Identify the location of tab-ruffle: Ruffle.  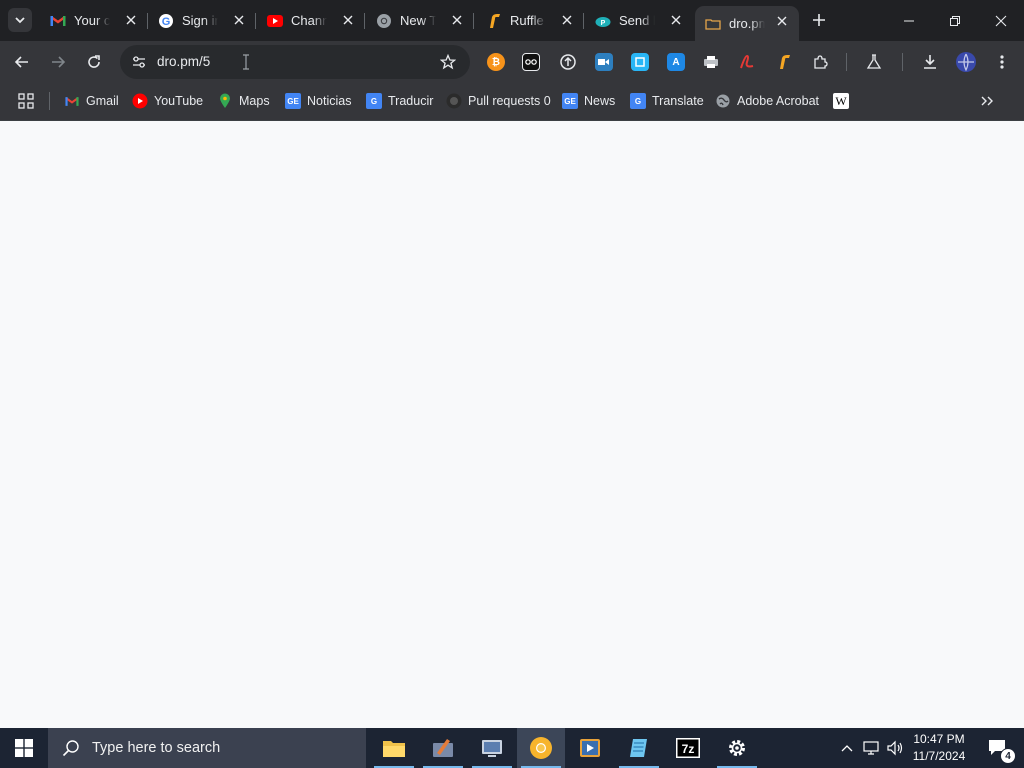
(530, 20).